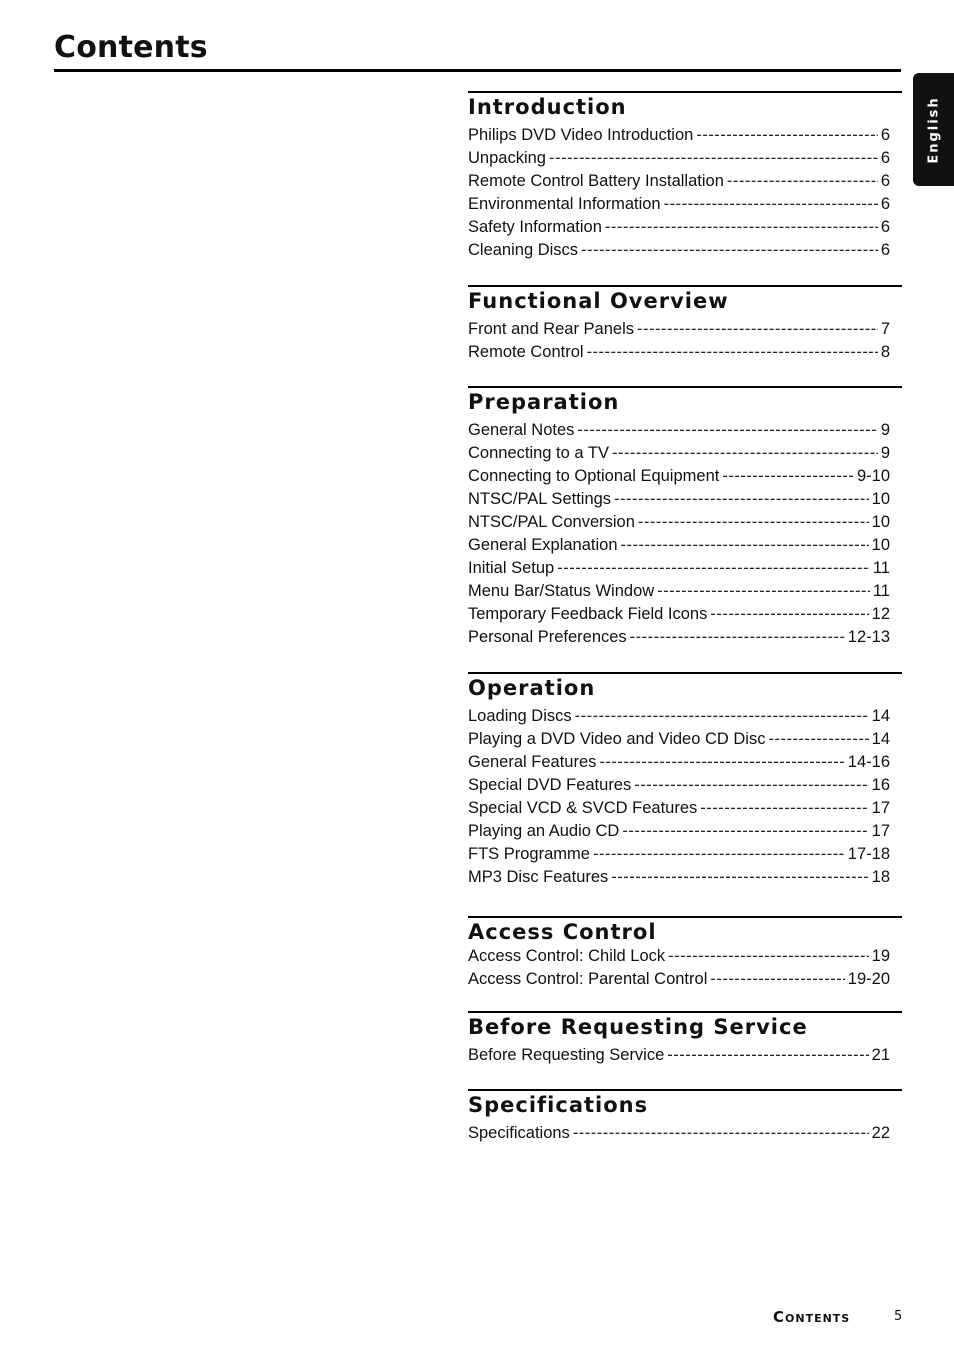 The width and height of the screenshot is (954, 1351). What do you see at coordinates (551, 521) in the screenshot?
I see `entry-label: NTSC/PAL Conversion` at bounding box center [551, 521].